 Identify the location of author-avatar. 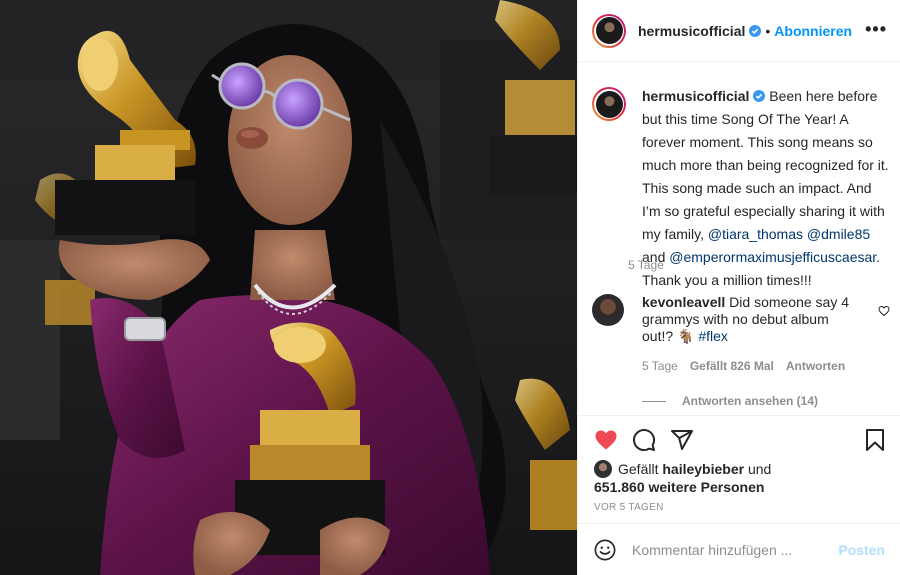
(609, 30).